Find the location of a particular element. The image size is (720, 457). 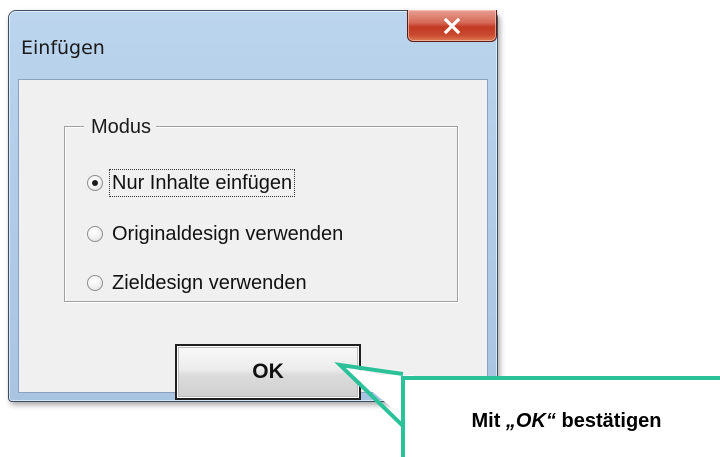

close-button is located at coordinates (452, 26).